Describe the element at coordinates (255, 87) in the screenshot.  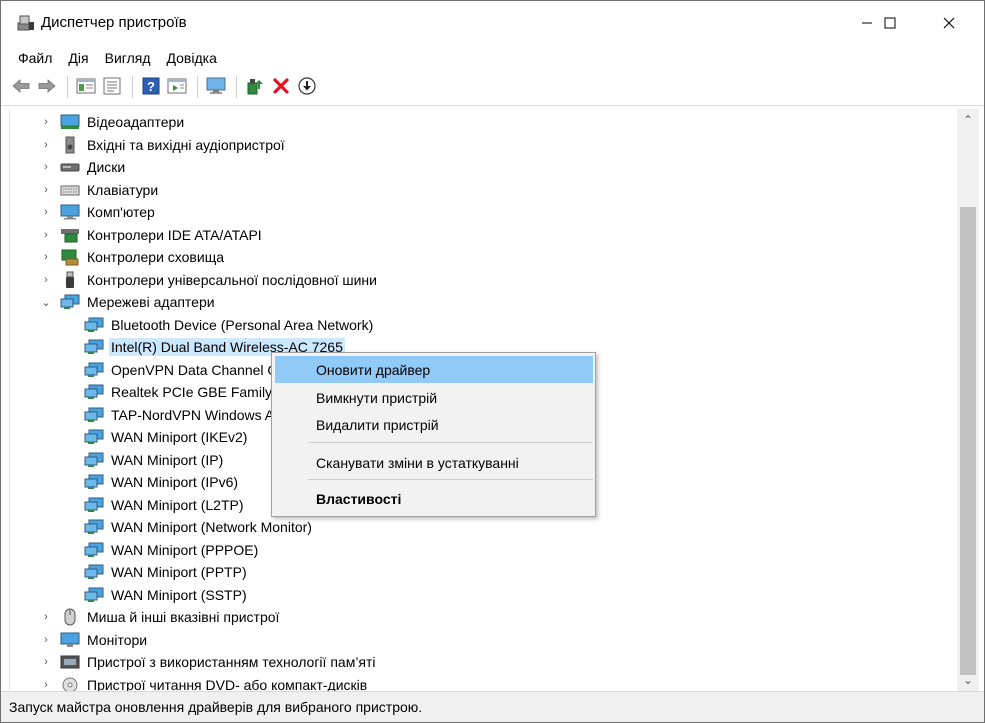
I see `update-driver-button` at that location.